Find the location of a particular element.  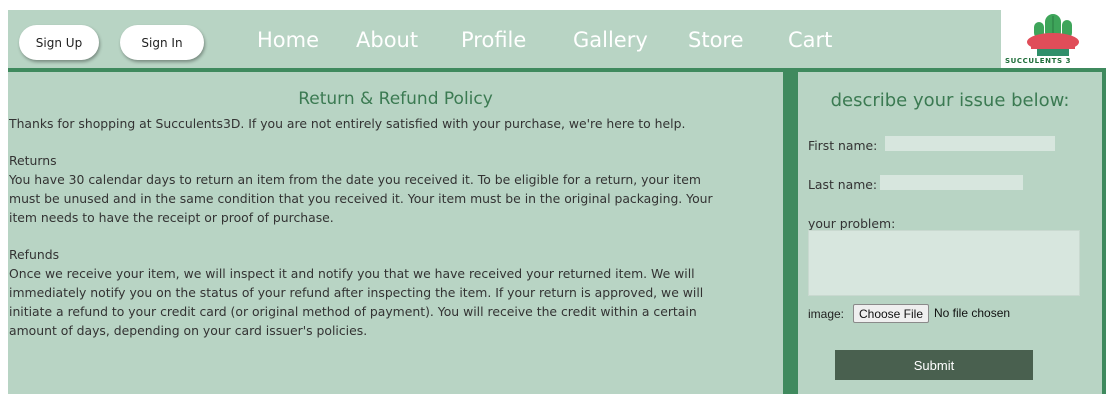

nav-home-link: Home is located at coordinates (288, 40).